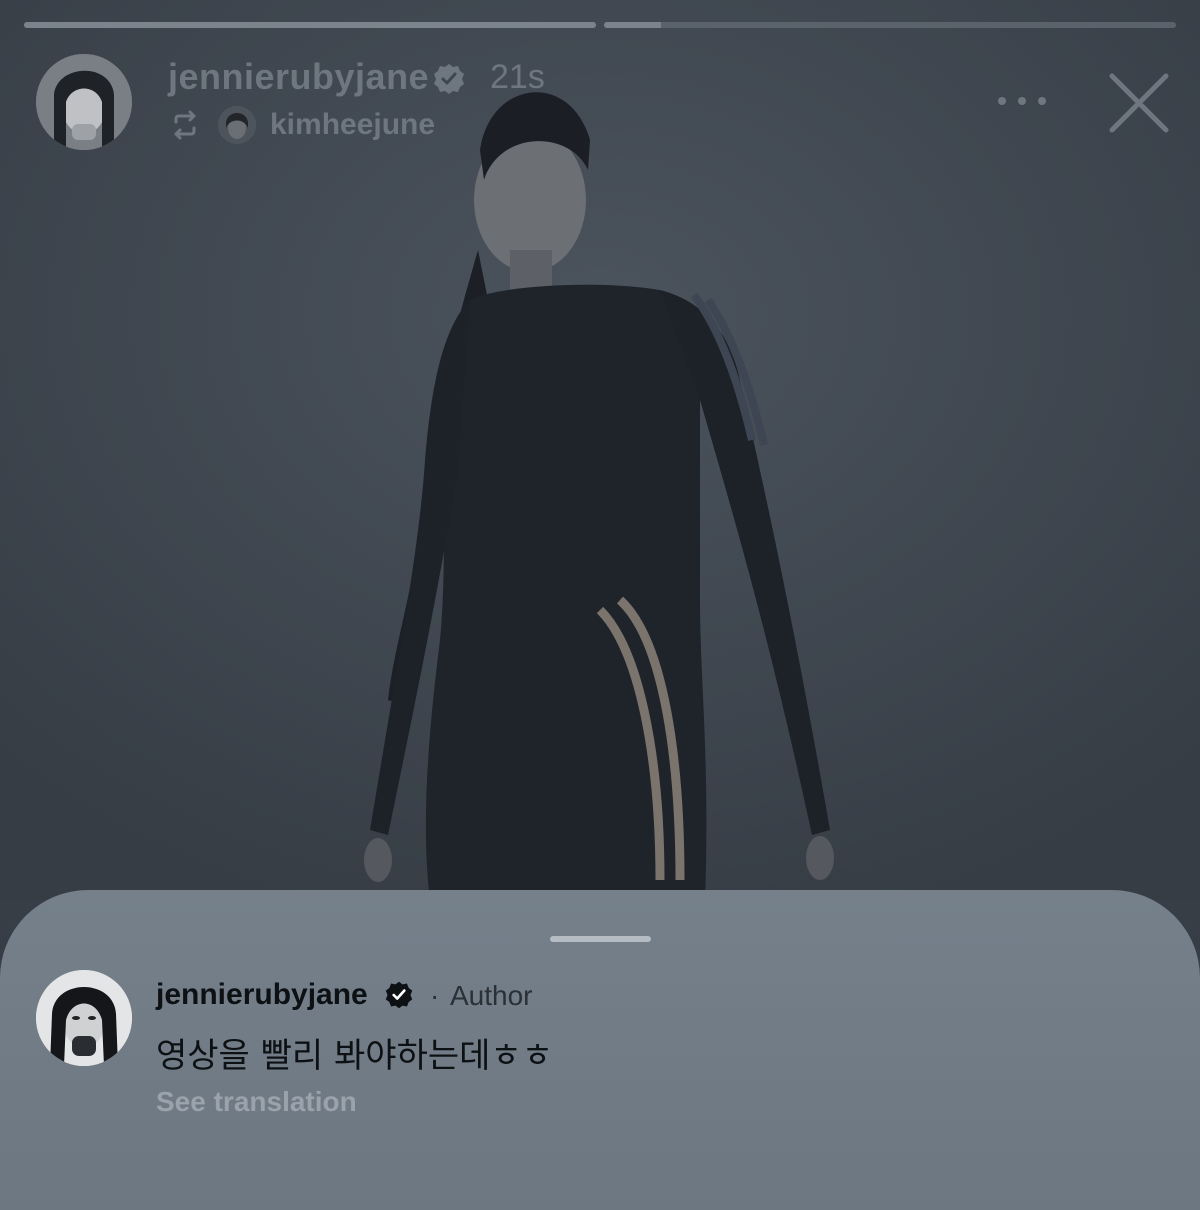  I want to click on author-avatar, so click(84, 102).